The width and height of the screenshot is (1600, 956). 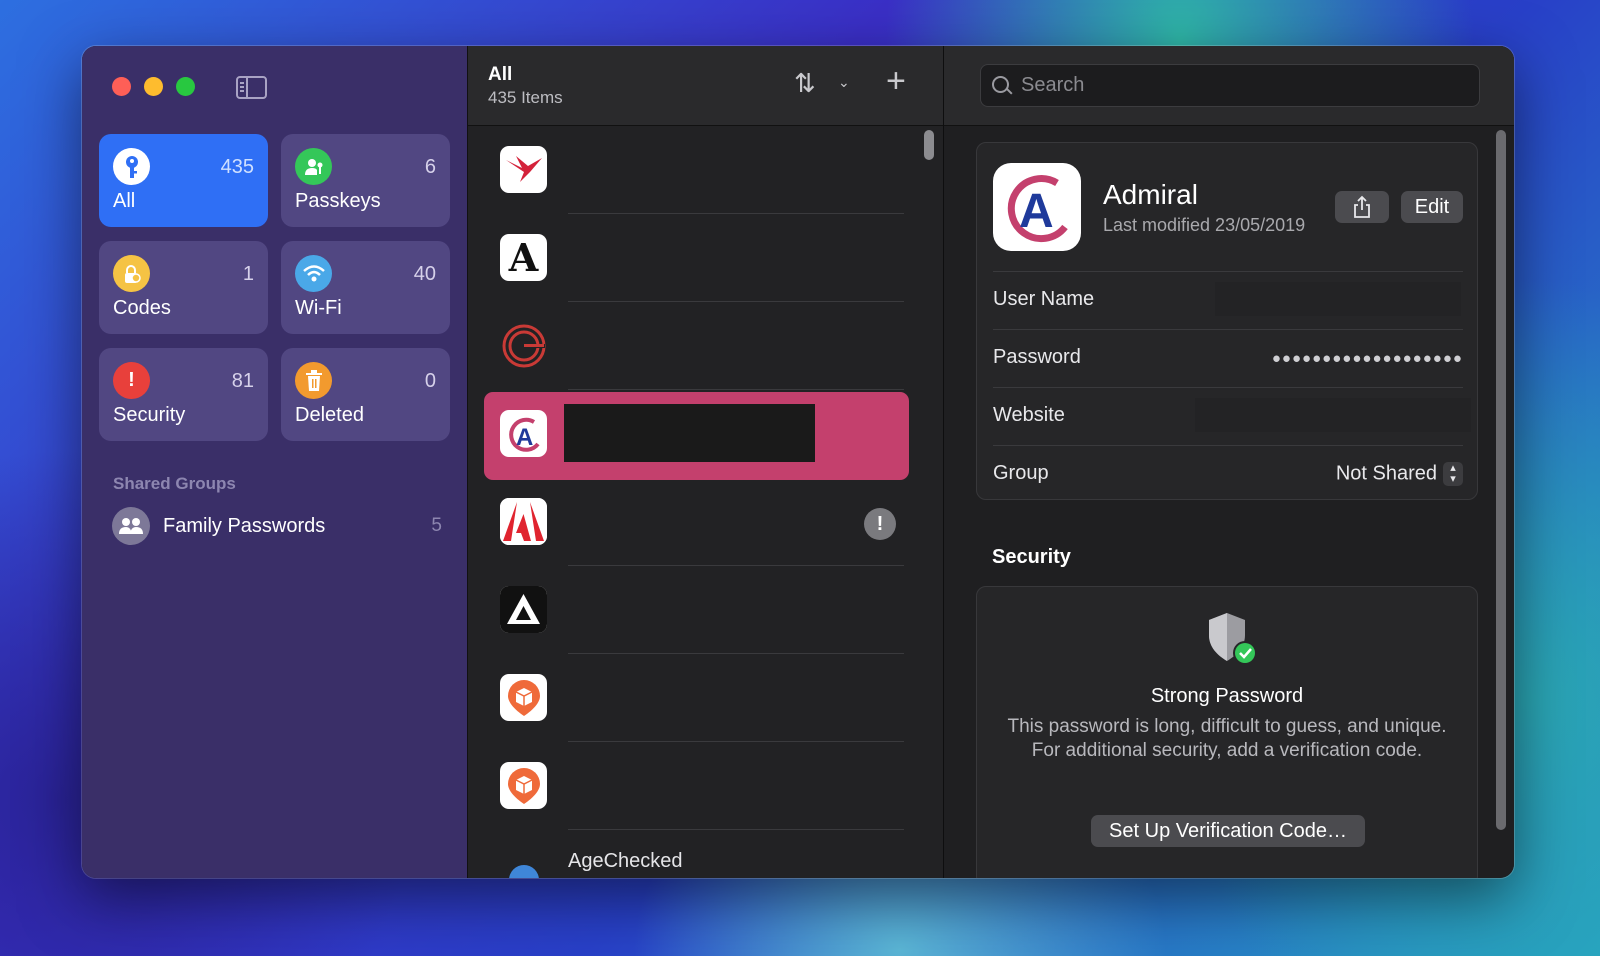 I want to click on letter-a-logo-icon: A, so click(x=523, y=257).